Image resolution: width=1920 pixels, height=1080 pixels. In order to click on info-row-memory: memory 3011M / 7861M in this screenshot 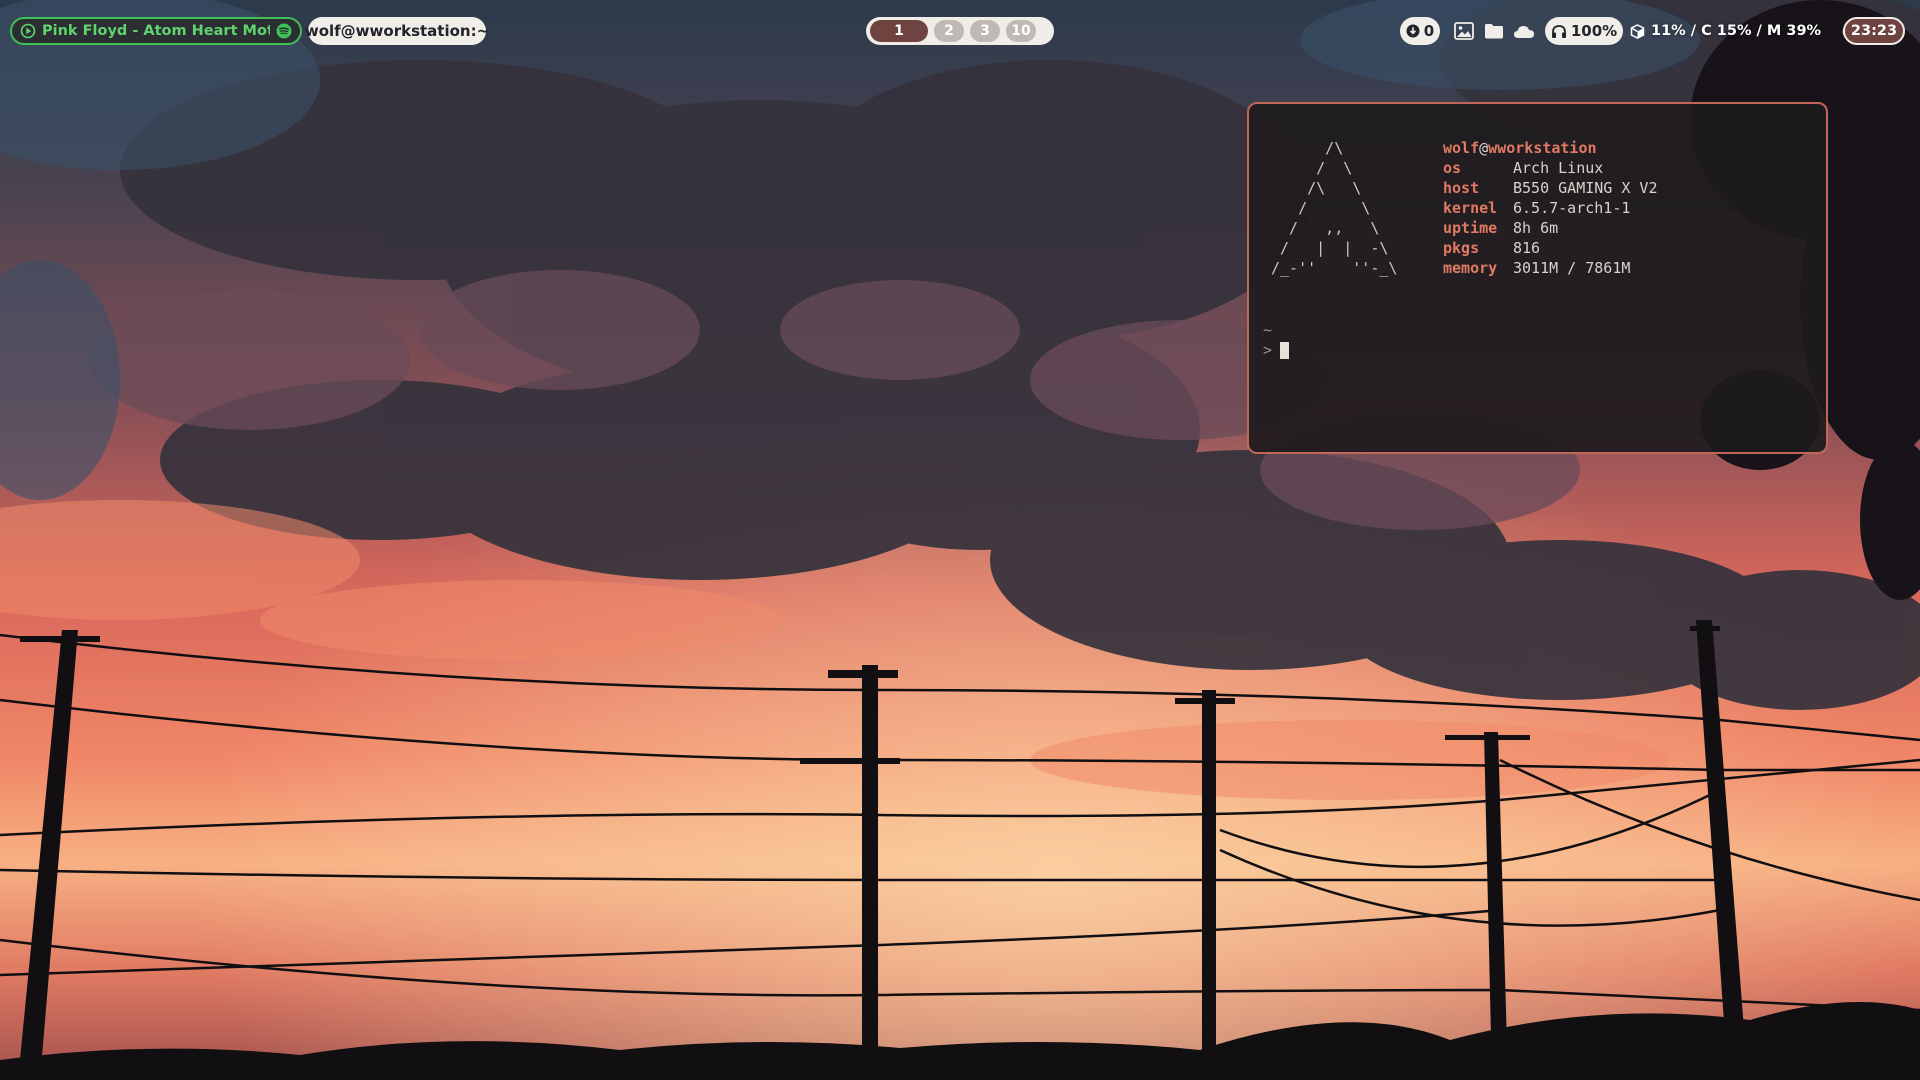, I will do `click(1550, 268)`.